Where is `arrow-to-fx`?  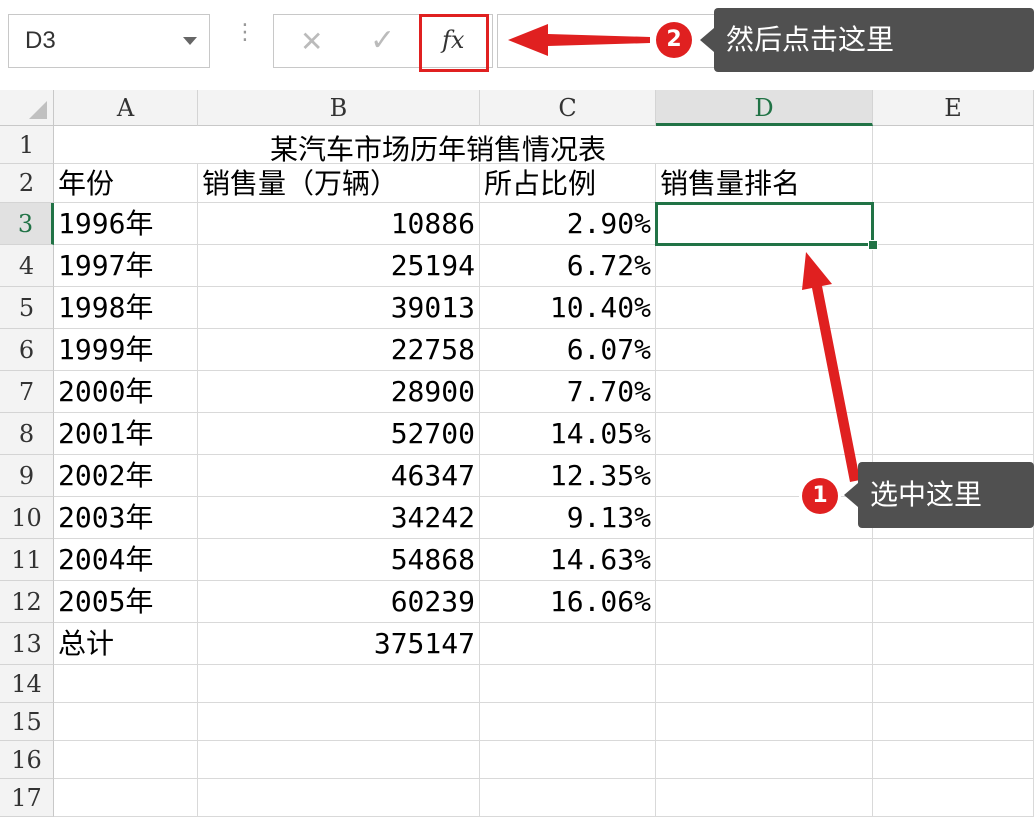 arrow-to-fx is located at coordinates (579, 40).